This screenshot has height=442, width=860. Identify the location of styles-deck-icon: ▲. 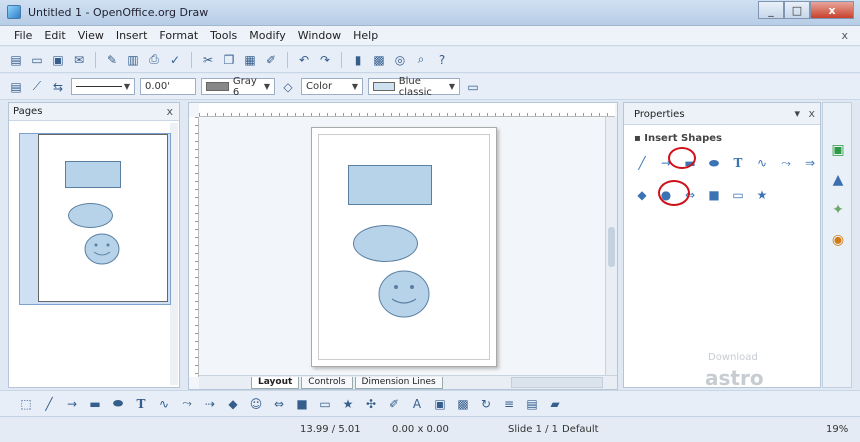
(838, 180).